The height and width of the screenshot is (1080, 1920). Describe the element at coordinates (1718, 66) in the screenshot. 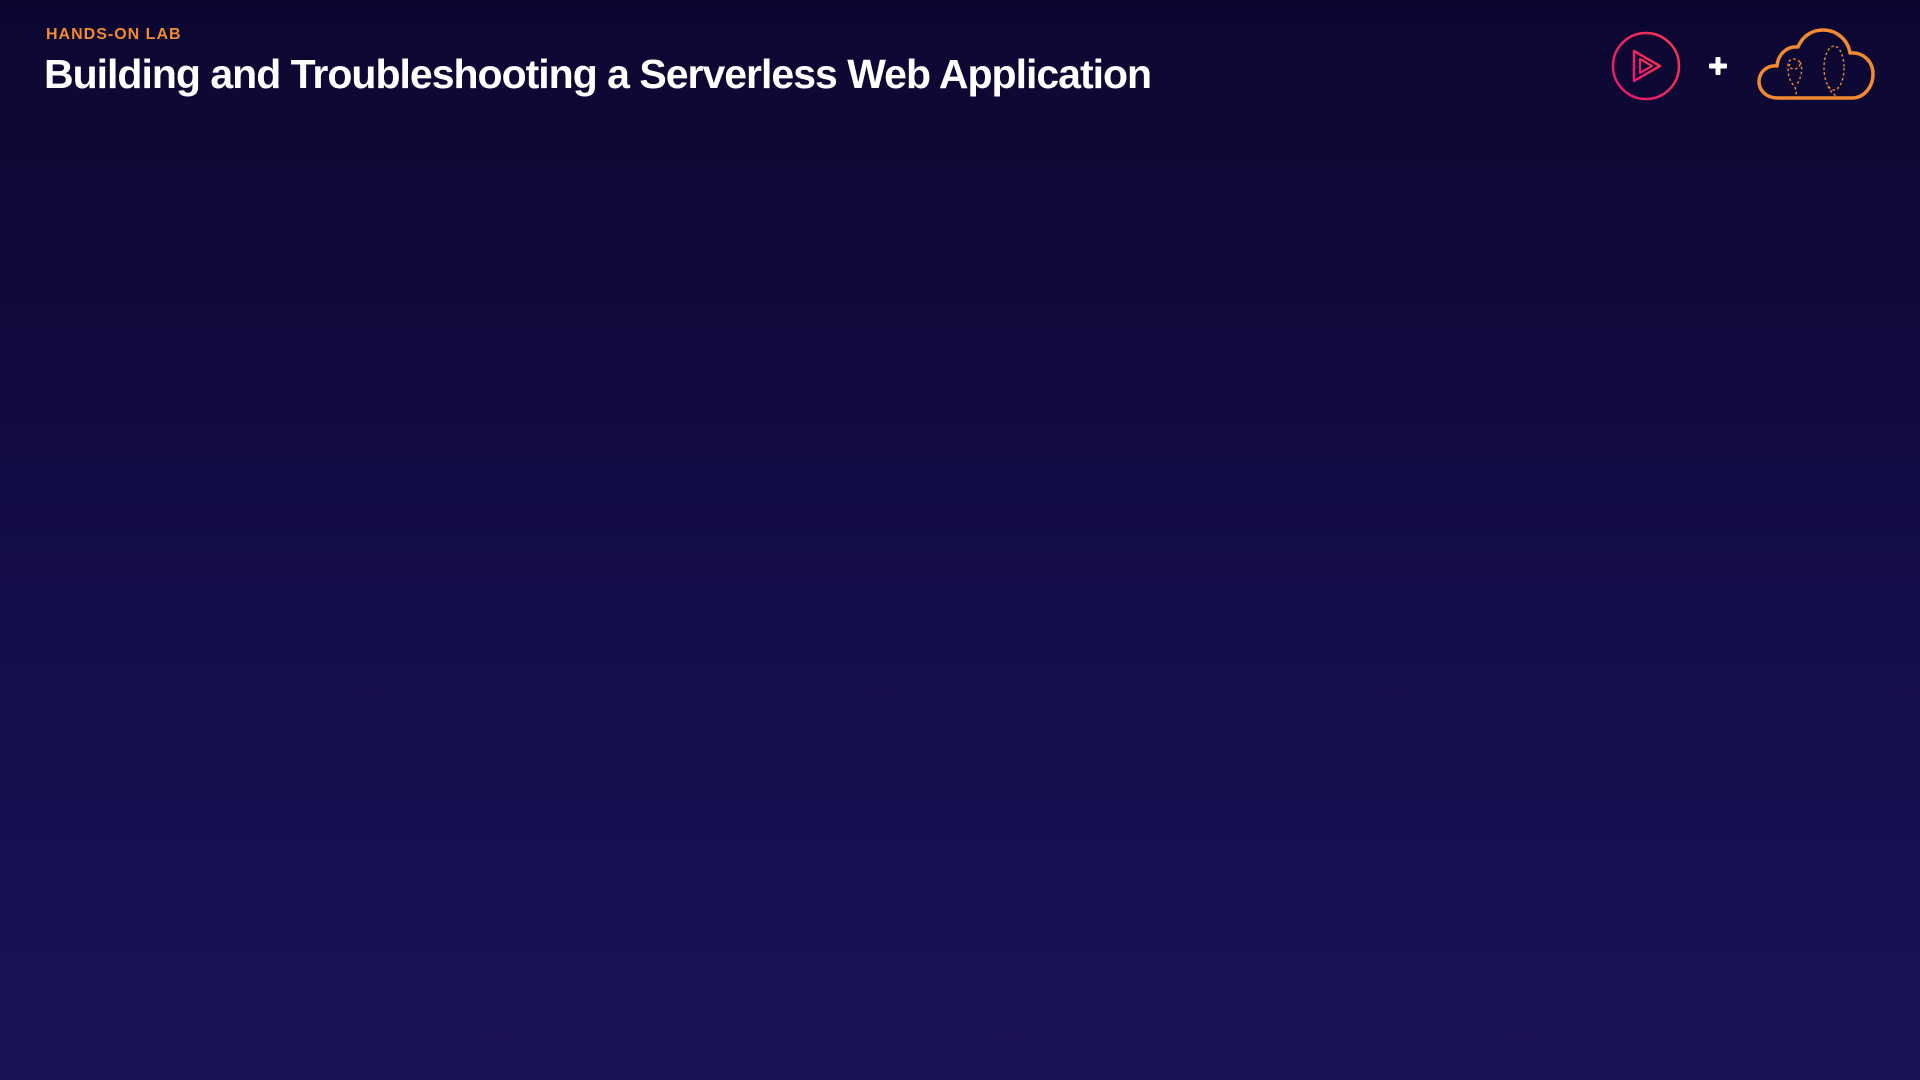

I see `plus-icon` at that location.